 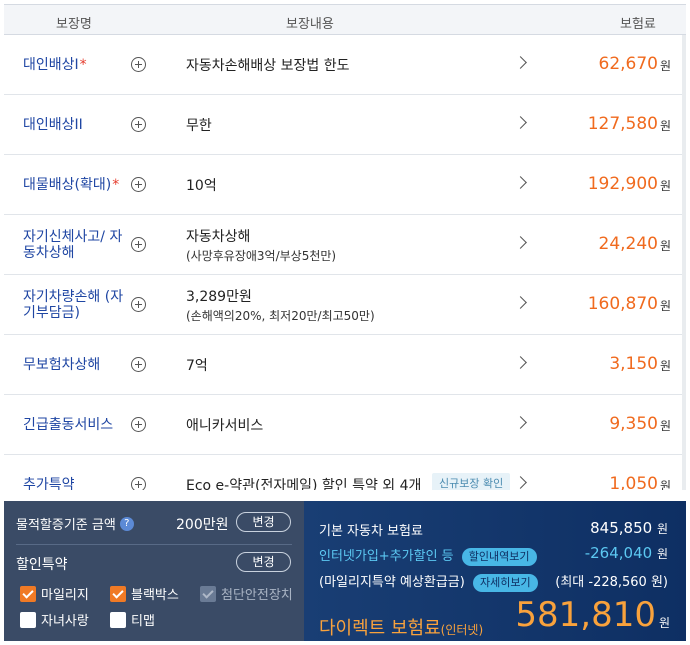 I want to click on discount-label: 인터넷가입+추가할인 등 할인내역보기, so click(x=428, y=555).